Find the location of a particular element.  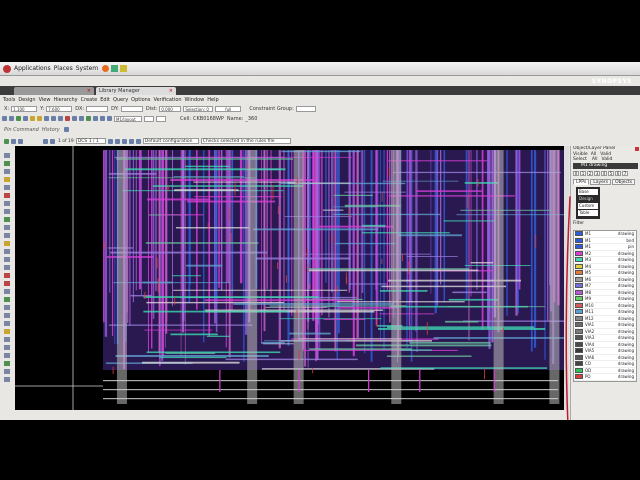

width-spin is located at coordinates (161, 118).